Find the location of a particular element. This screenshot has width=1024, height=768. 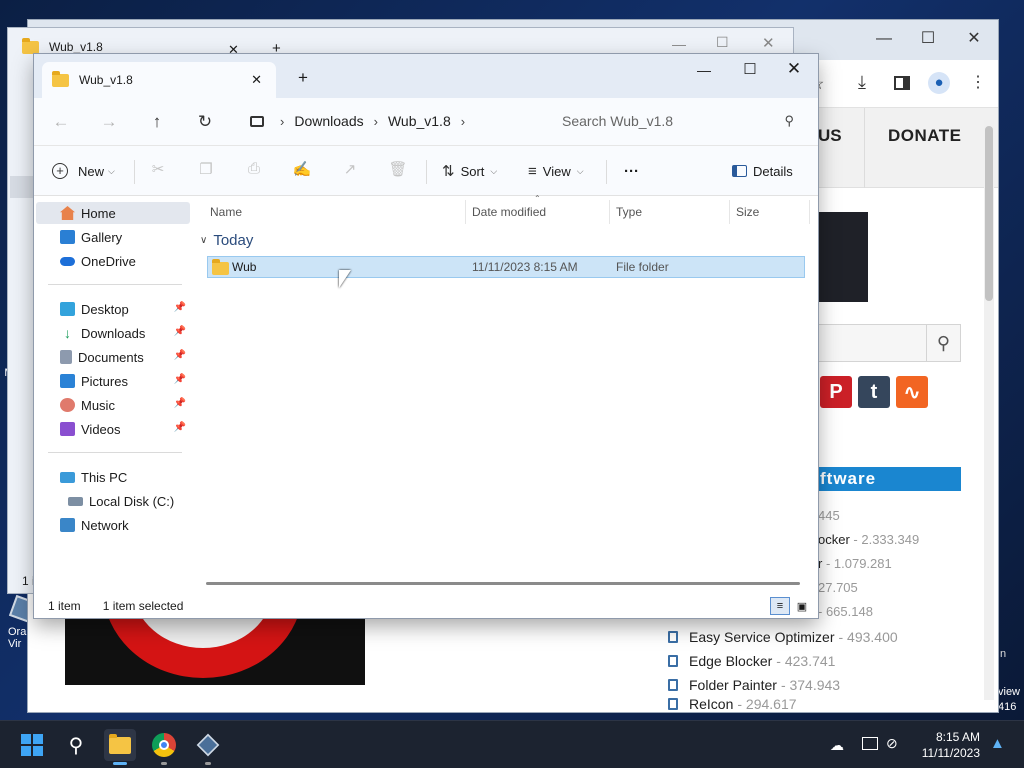

share-icon: ↗ is located at coordinates (350, 169).